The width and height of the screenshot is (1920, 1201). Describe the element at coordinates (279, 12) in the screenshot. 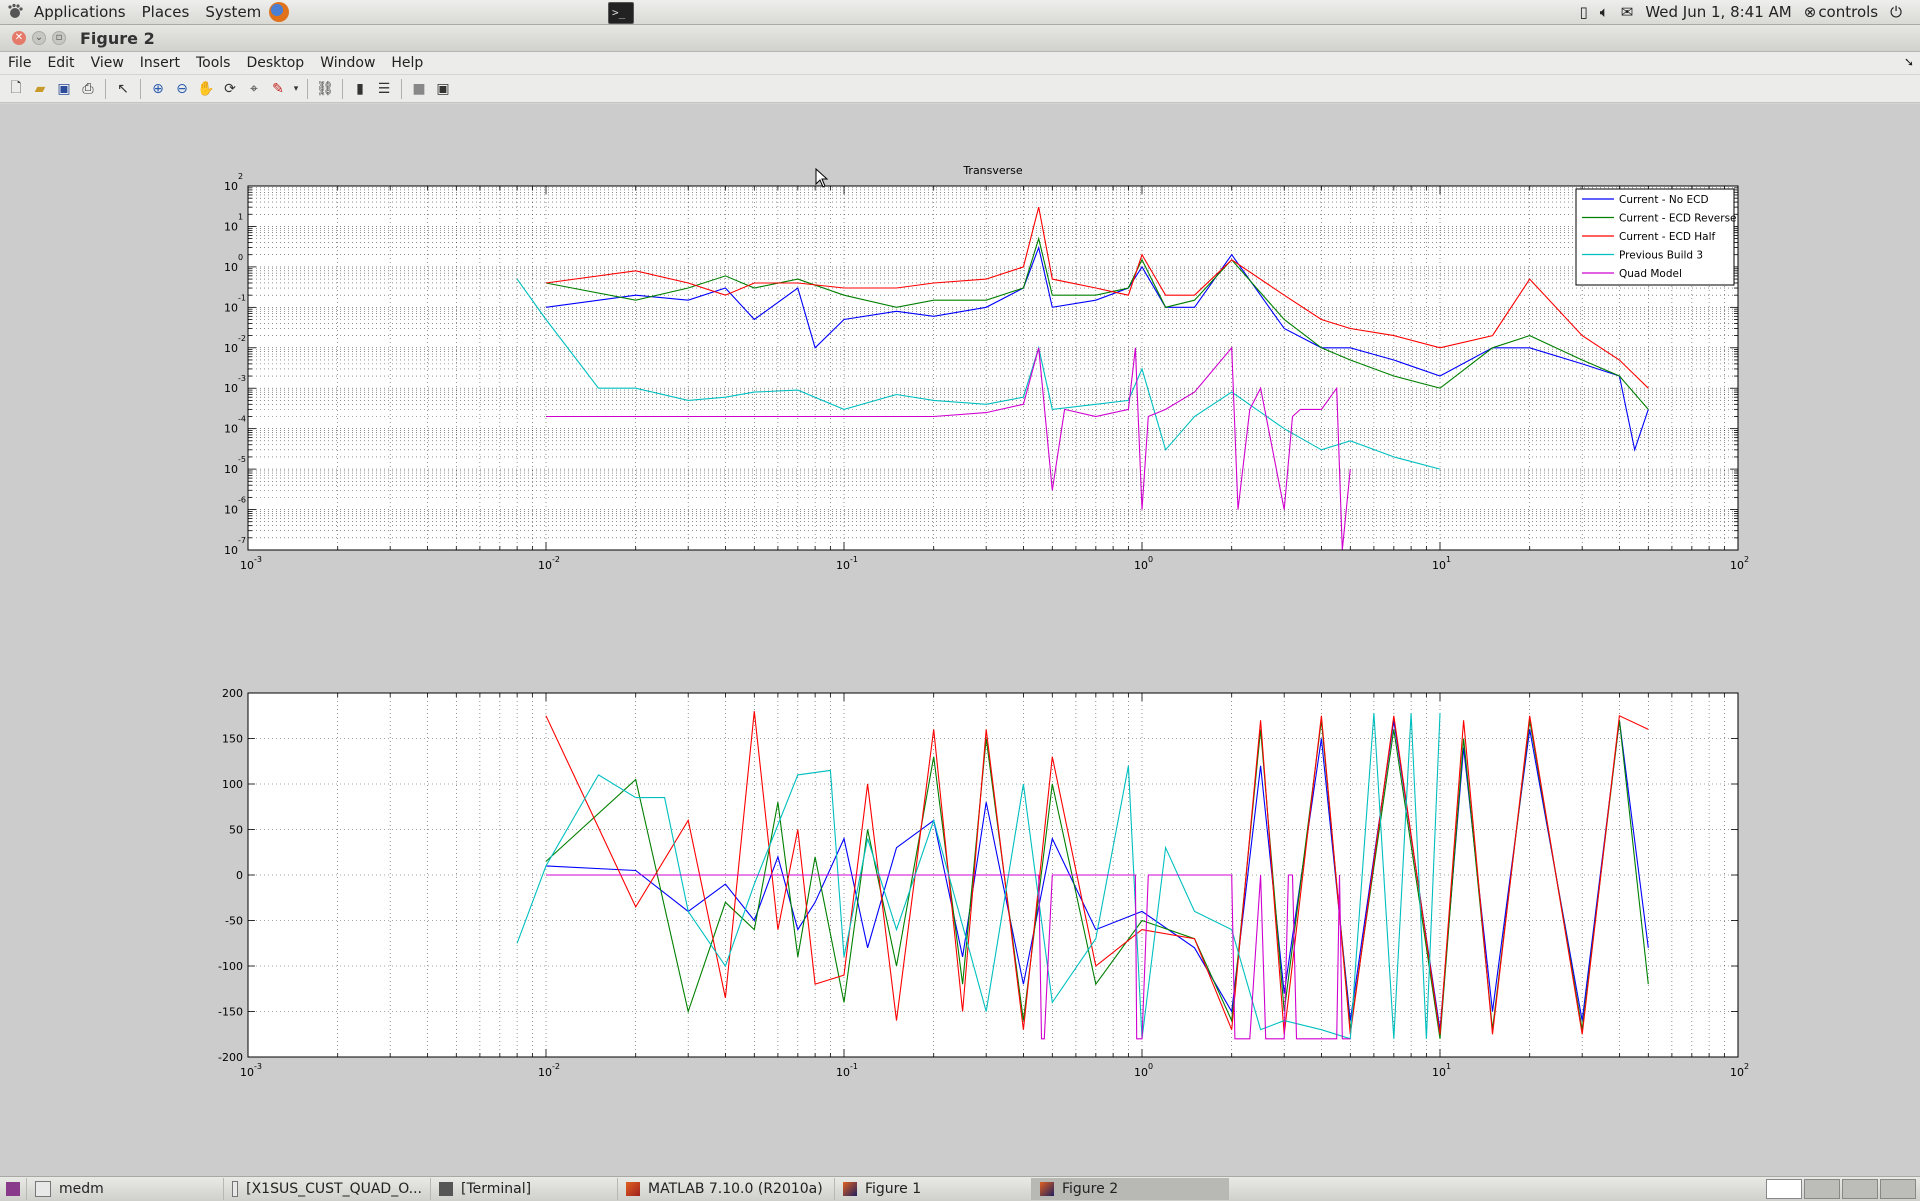

I see `firefox-launcher-icon` at that location.